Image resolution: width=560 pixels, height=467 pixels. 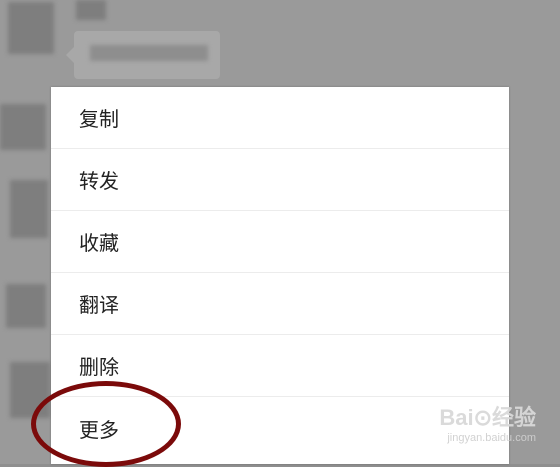 I want to click on chat-bubble, so click(x=143, y=55).